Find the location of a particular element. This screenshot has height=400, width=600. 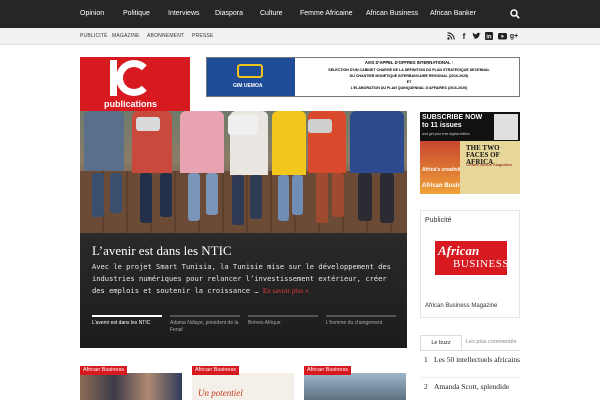

ic-publications-logo: publications is located at coordinates (135, 84).